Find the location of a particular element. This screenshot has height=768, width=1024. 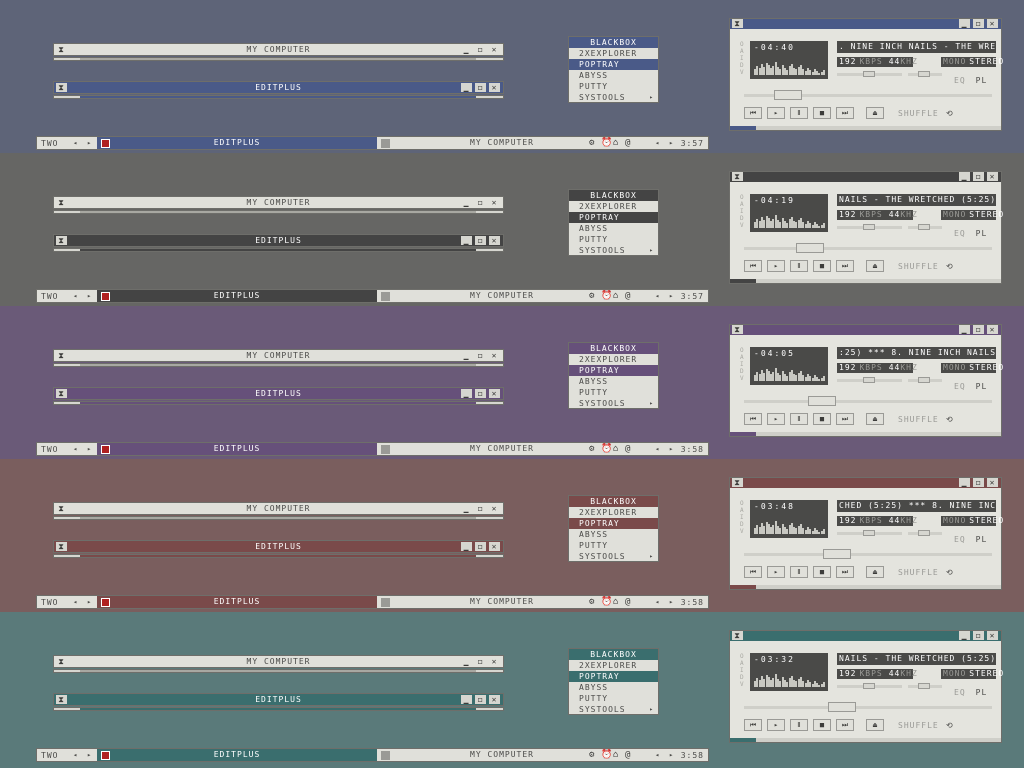

window-editplus: EDITPLUS ⧗ ▁ ◻ ✕ is located at coordinates (278, 702).